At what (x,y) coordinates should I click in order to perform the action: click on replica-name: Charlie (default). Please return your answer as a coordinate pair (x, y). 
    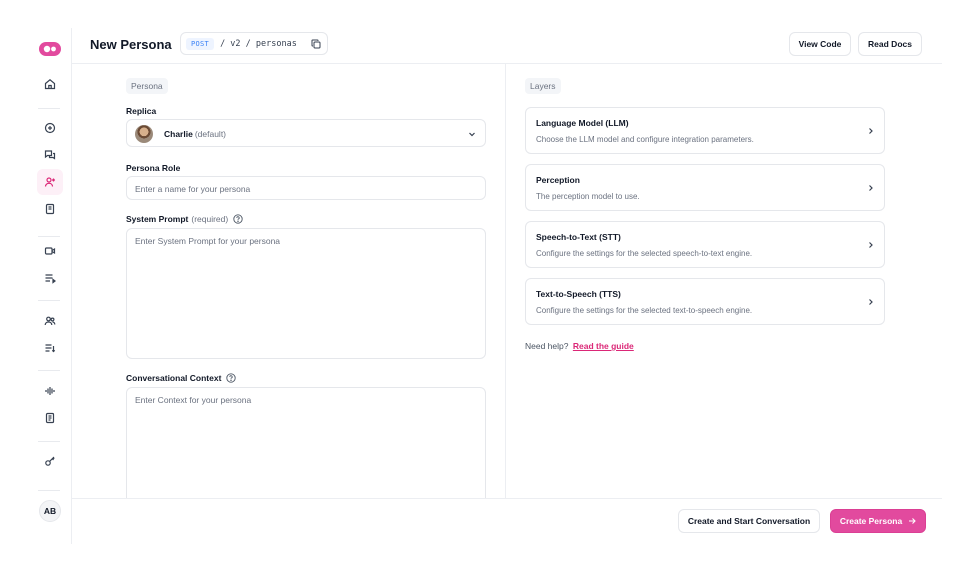
    Looking at the image, I should click on (195, 134).